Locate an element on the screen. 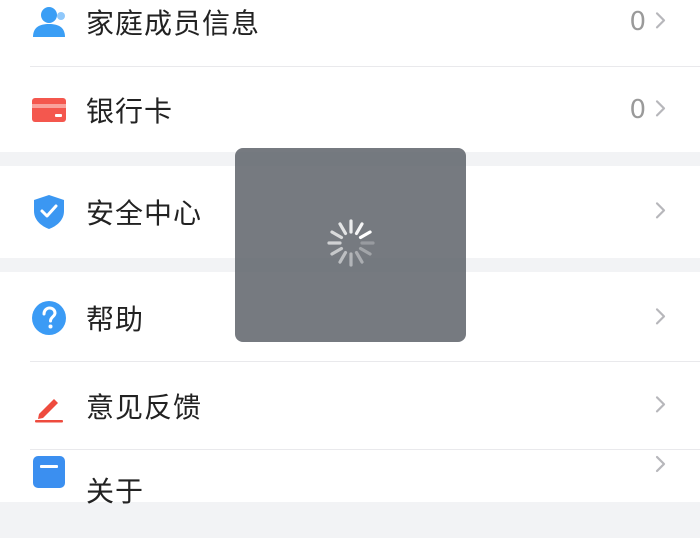 The height and width of the screenshot is (538, 700). shield-check-icon is located at coordinates (49, 212).